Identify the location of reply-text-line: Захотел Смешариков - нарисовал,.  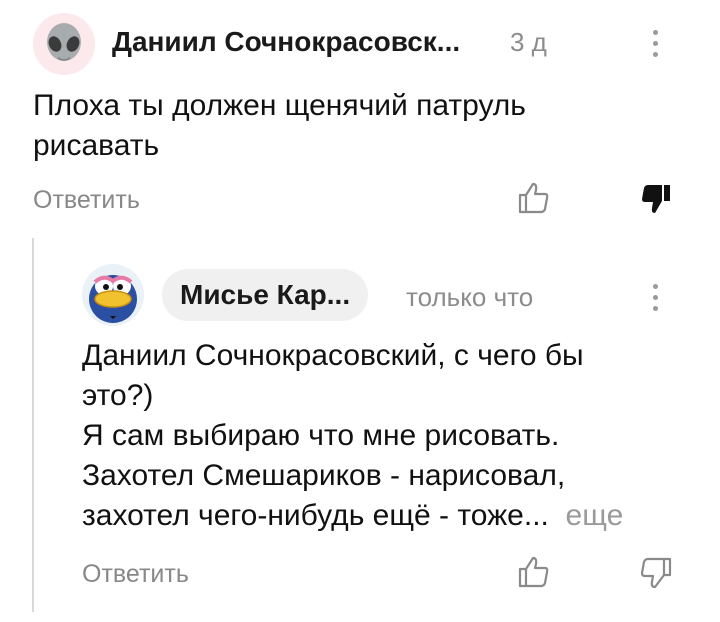
(324, 475).